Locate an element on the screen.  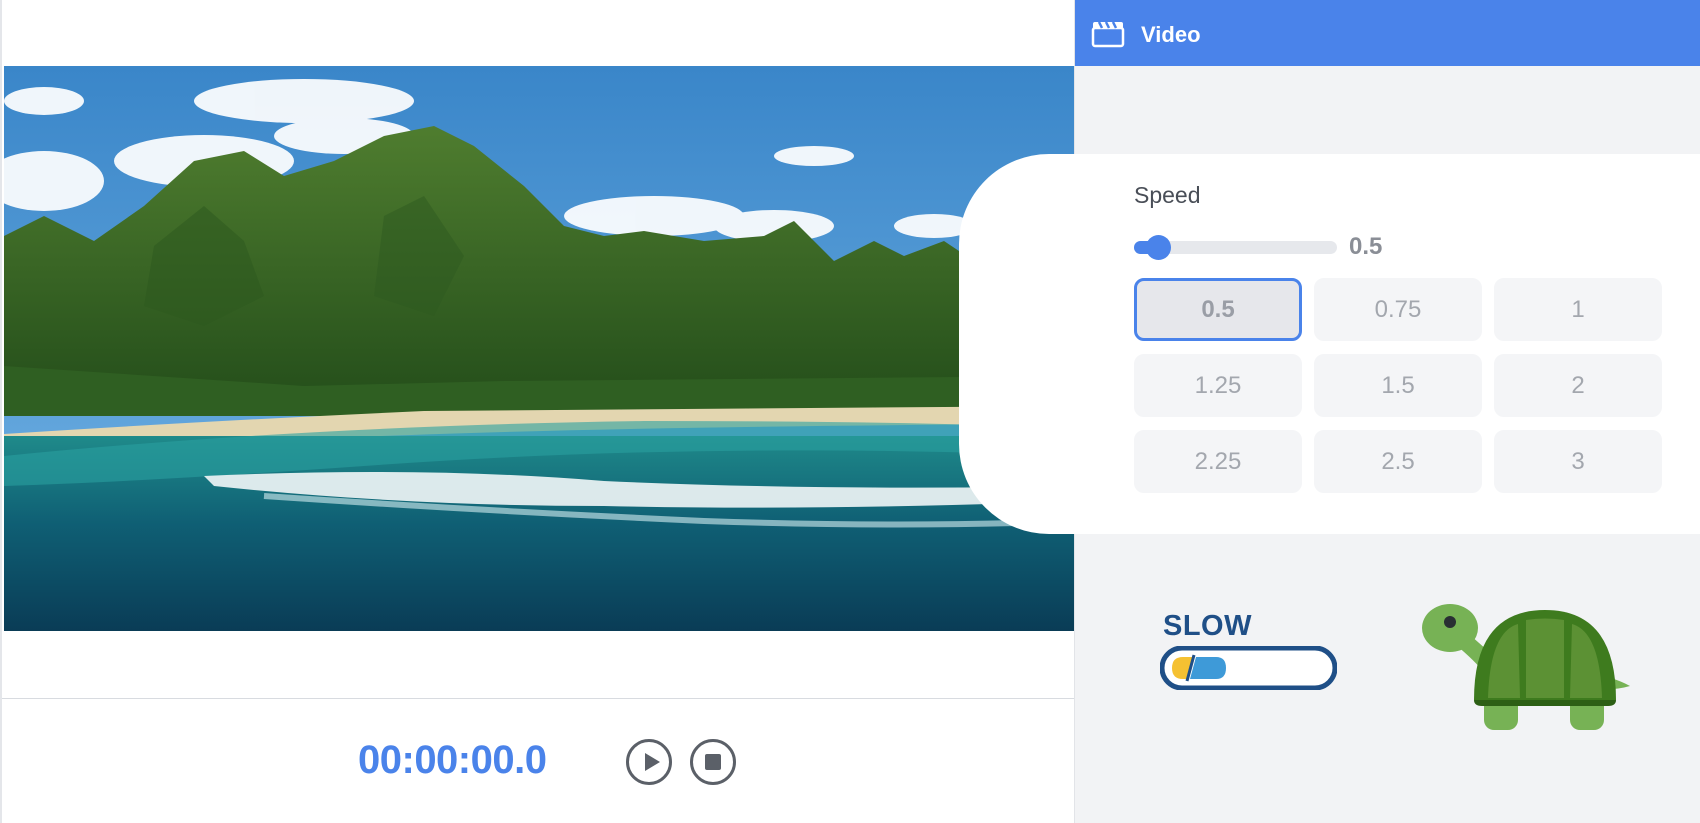
turtle-icon is located at coordinates (1526, 667).